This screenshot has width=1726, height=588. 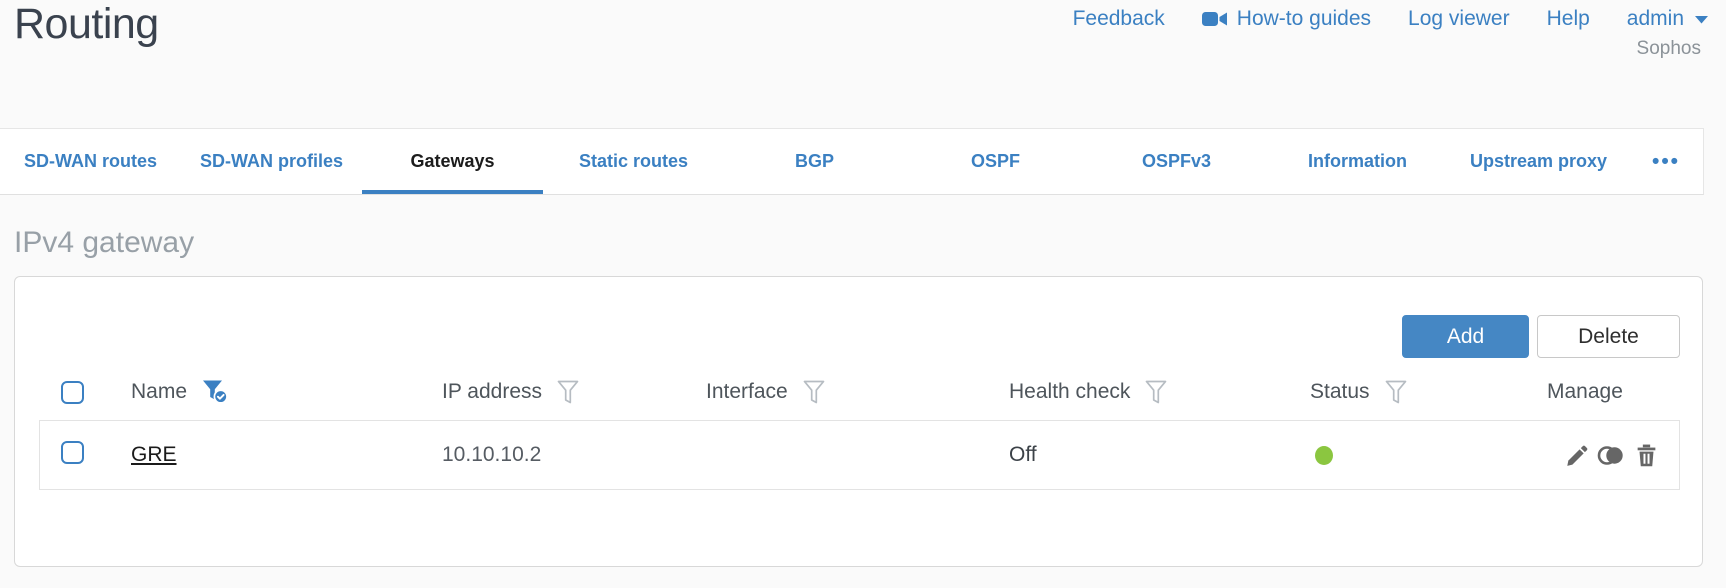 I want to click on admin-menu: admin, so click(x=1667, y=19).